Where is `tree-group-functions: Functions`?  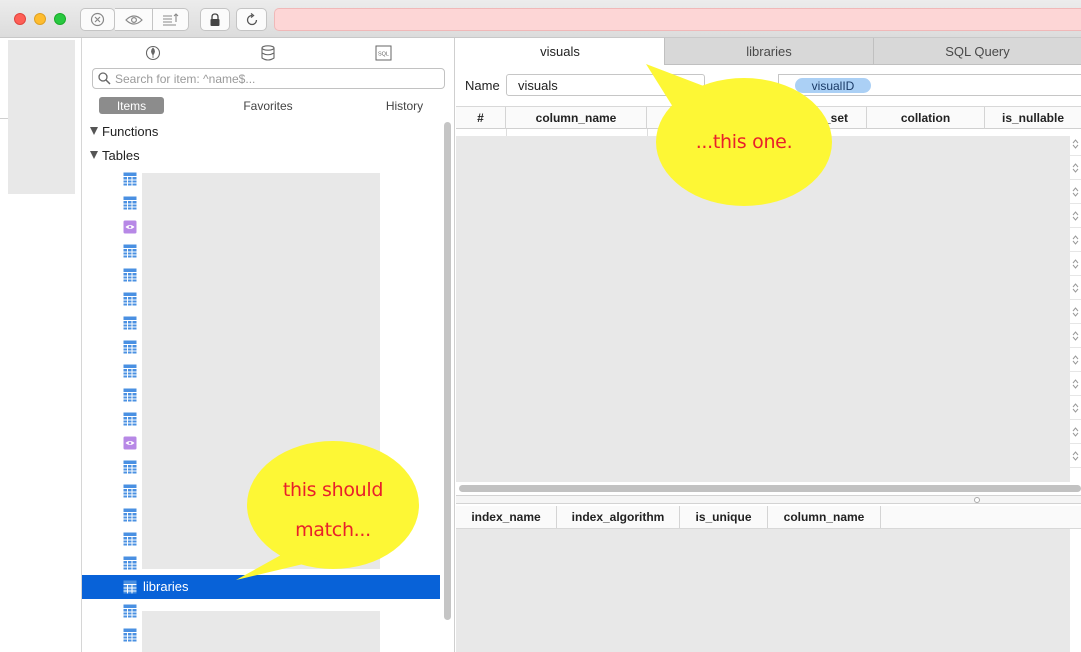
tree-group-functions: Functions is located at coordinates (124, 131).